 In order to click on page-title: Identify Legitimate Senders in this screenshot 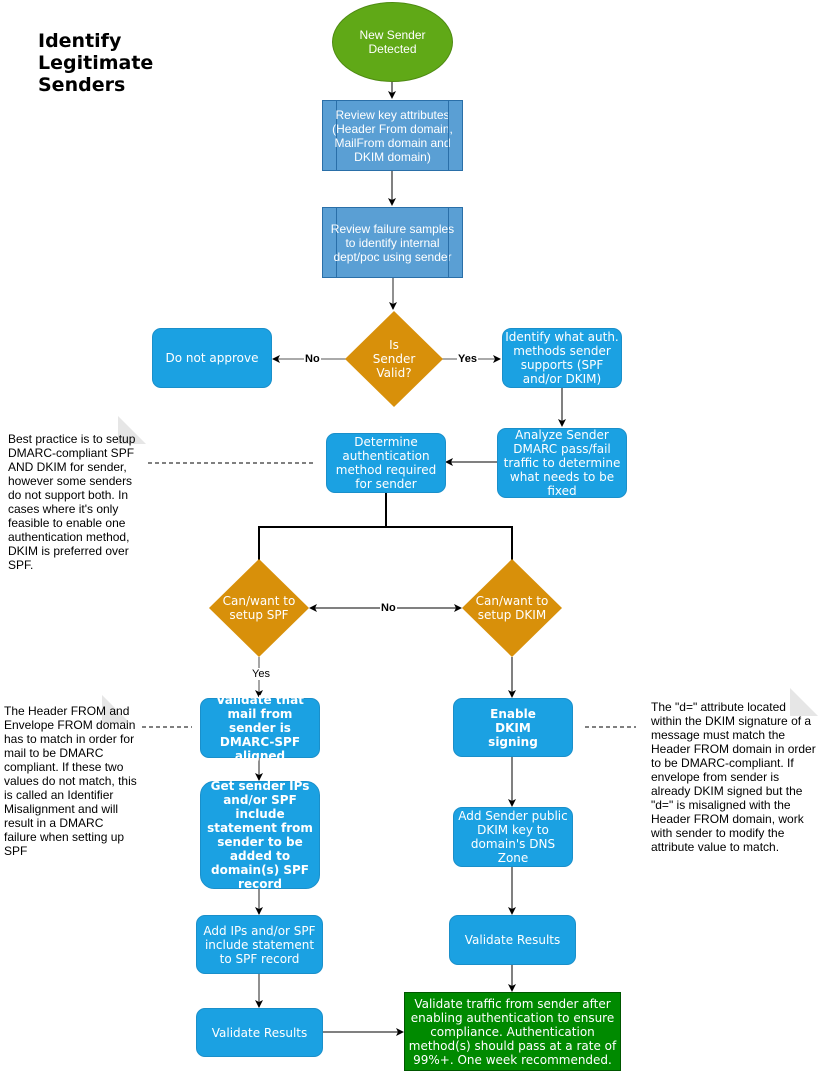, I will do `click(95, 63)`.